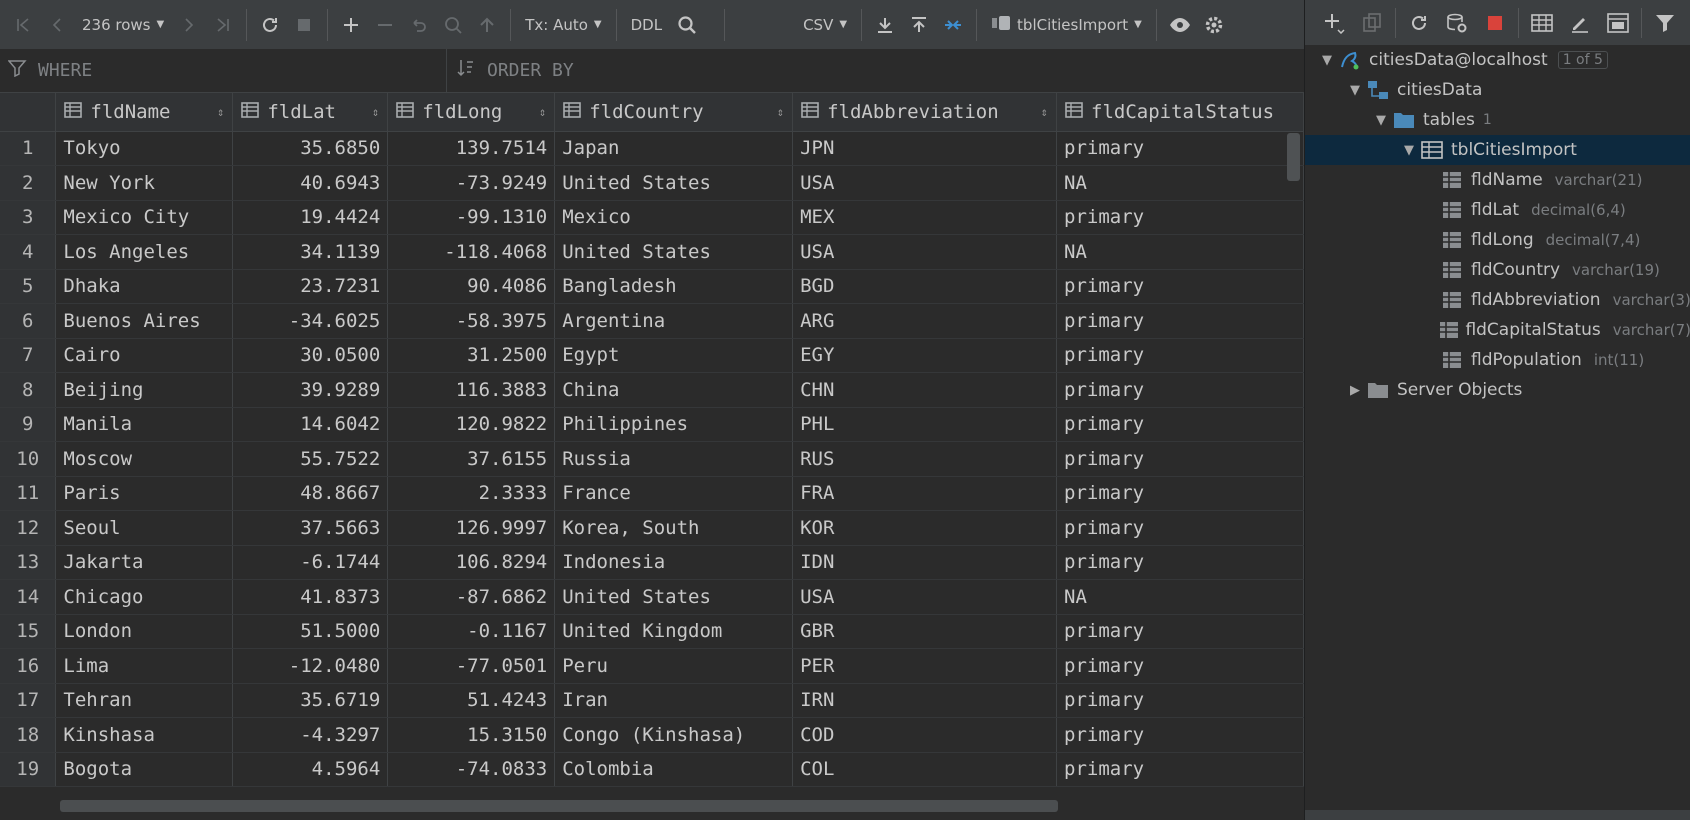  I want to click on column-header-fldCapitalStatus: fldCapitalStatus, so click(1180, 112).